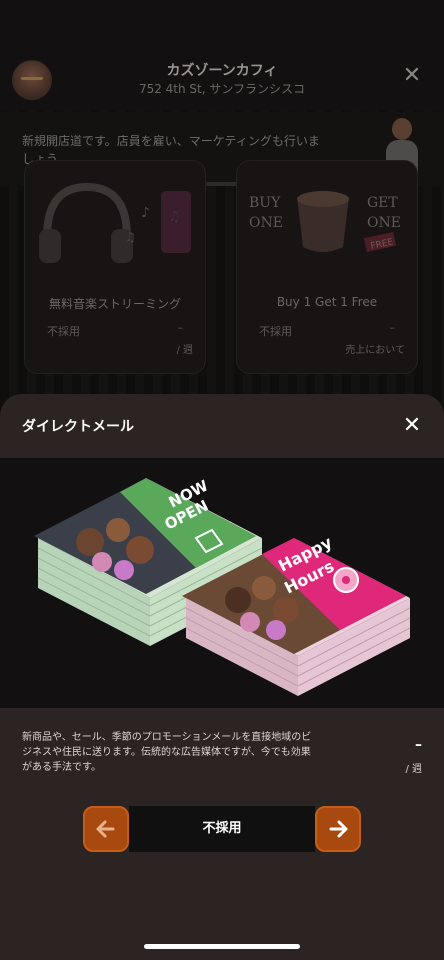 This screenshot has width=444, height=960. What do you see at coordinates (222, 71) in the screenshot?
I see `shop-name: カズゾーンカフィ` at bounding box center [222, 71].